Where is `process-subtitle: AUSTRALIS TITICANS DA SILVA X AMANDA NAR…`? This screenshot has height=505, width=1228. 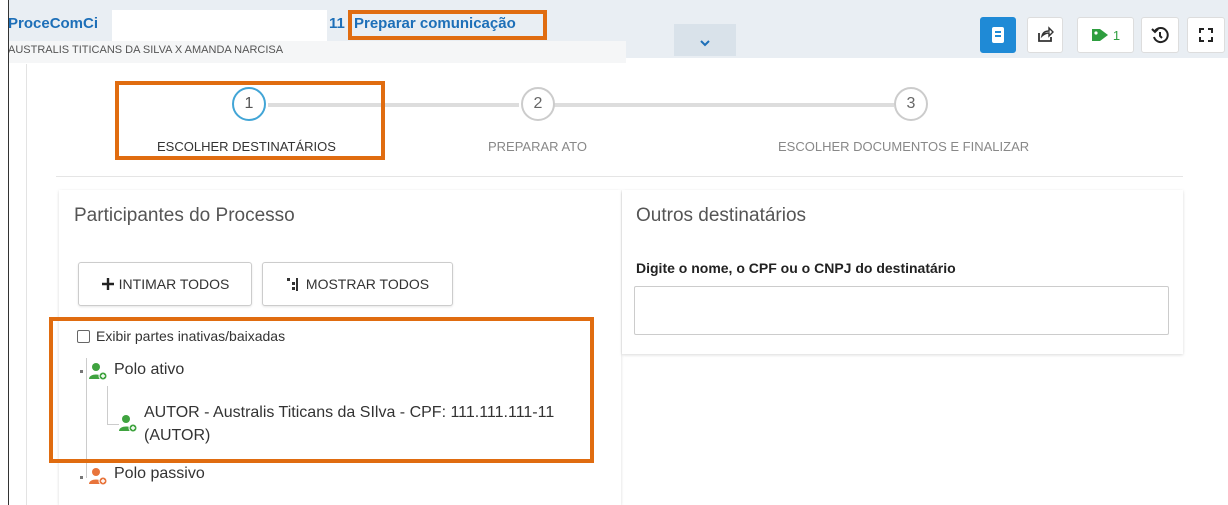 process-subtitle: AUSTRALIS TITICANS DA SILVA X AMANDA NAR… is located at coordinates (146, 50).